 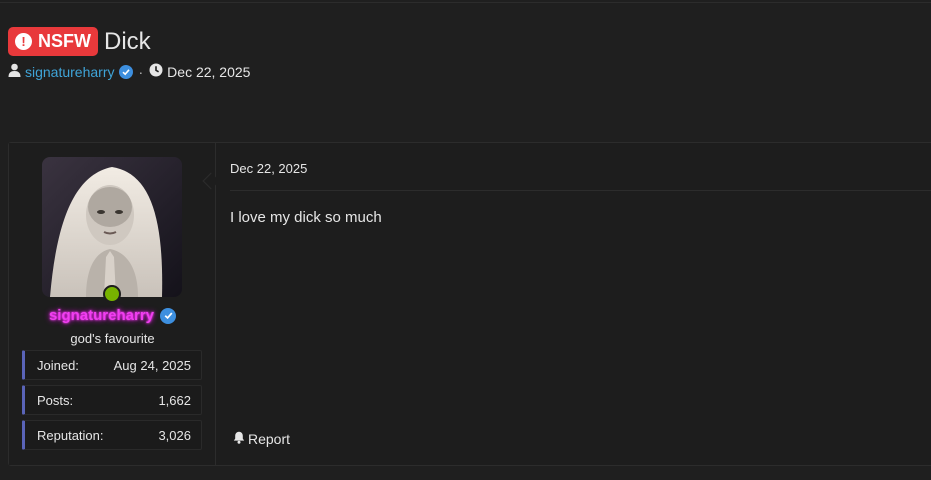 What do you see at coordinates (156, 71) in the screenshot?
I see `clock-icon` at bounding box center [156, 71].